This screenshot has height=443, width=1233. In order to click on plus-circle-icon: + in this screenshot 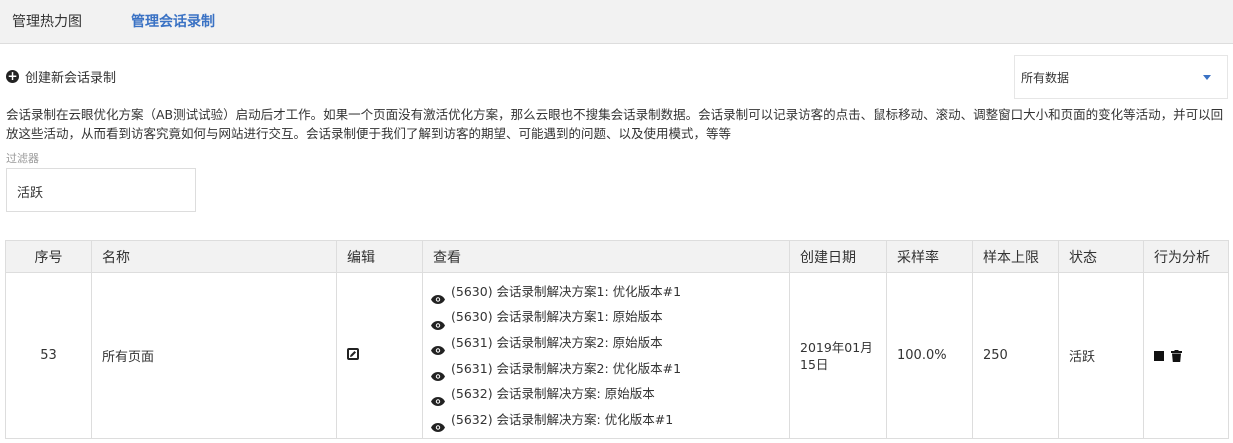, I will do `click(12, 76)`.